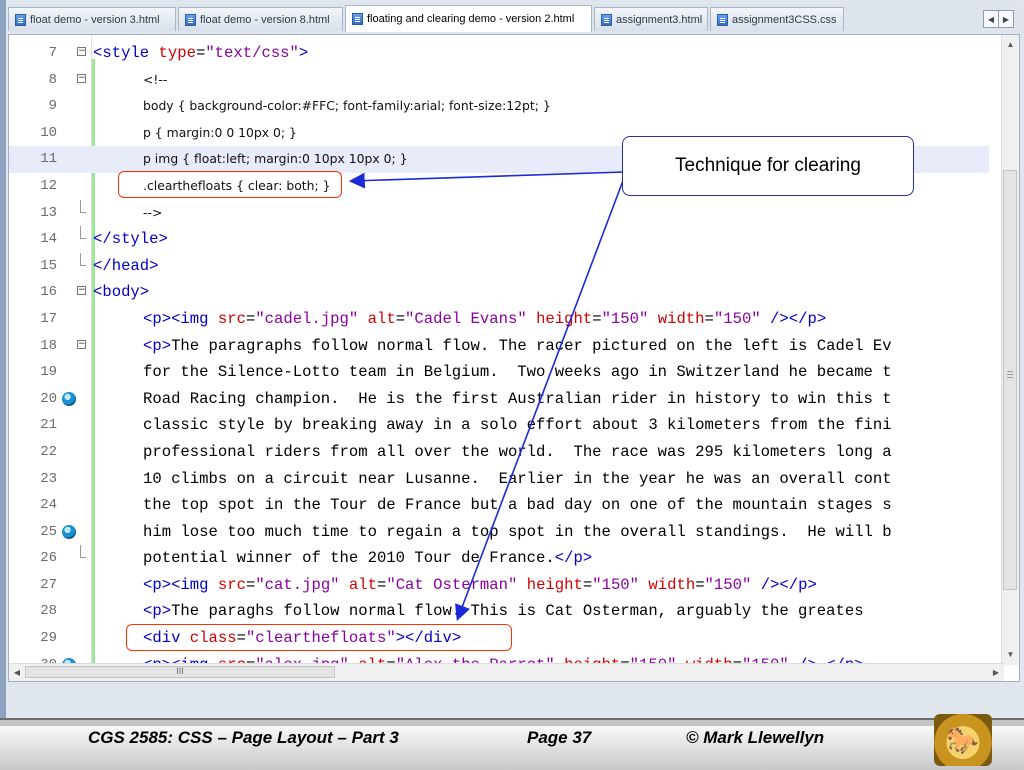 This screenshot has width=1024, height=770. What do you see at coordinates (659, 19) in the screenshot?
I see `tab-label: assignment3.html` at bounding box center [659, 19].